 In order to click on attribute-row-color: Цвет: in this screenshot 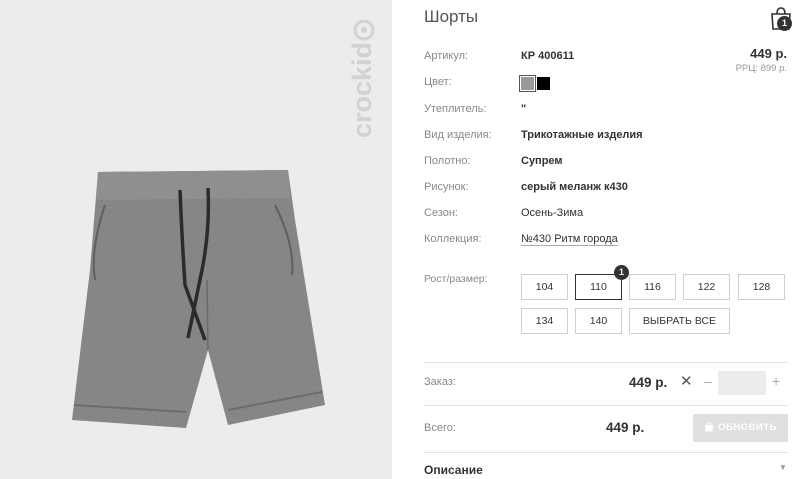, I will do `click(612, 86)`.